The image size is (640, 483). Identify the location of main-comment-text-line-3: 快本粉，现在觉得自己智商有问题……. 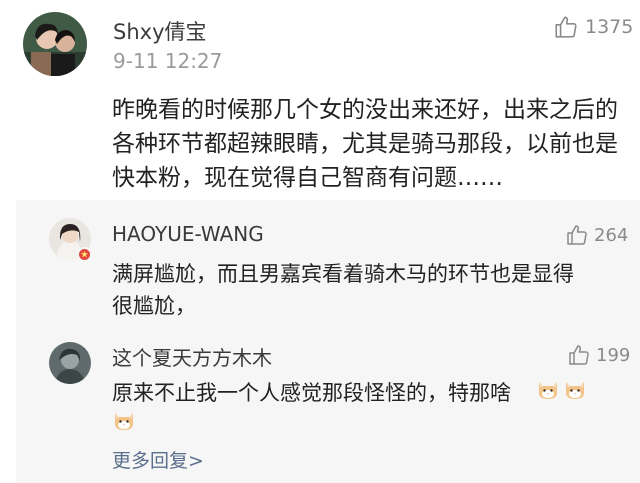
(307, 178).